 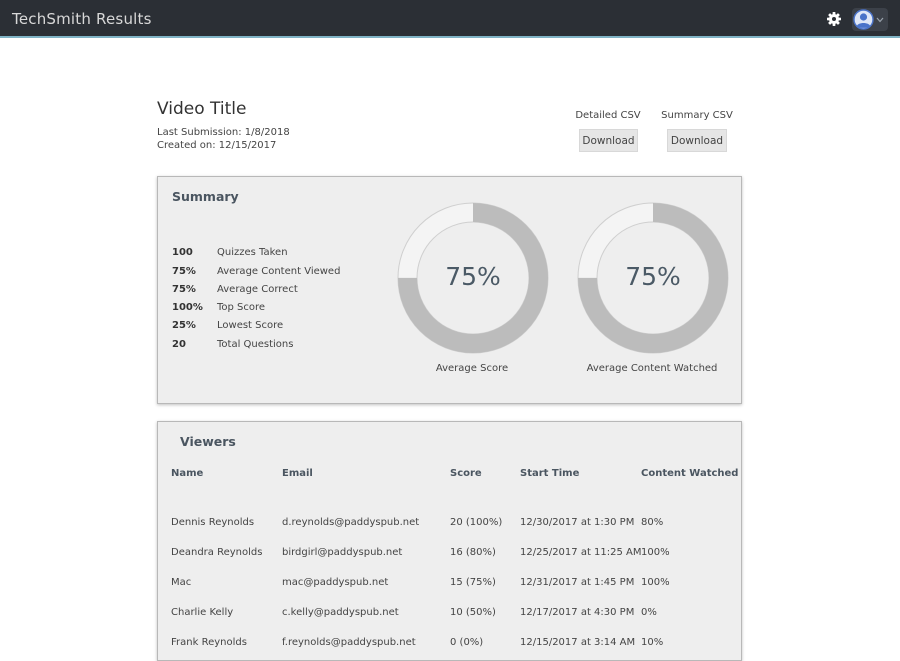 I want to click on stat-value: 25%, so click(x=184, y=325).